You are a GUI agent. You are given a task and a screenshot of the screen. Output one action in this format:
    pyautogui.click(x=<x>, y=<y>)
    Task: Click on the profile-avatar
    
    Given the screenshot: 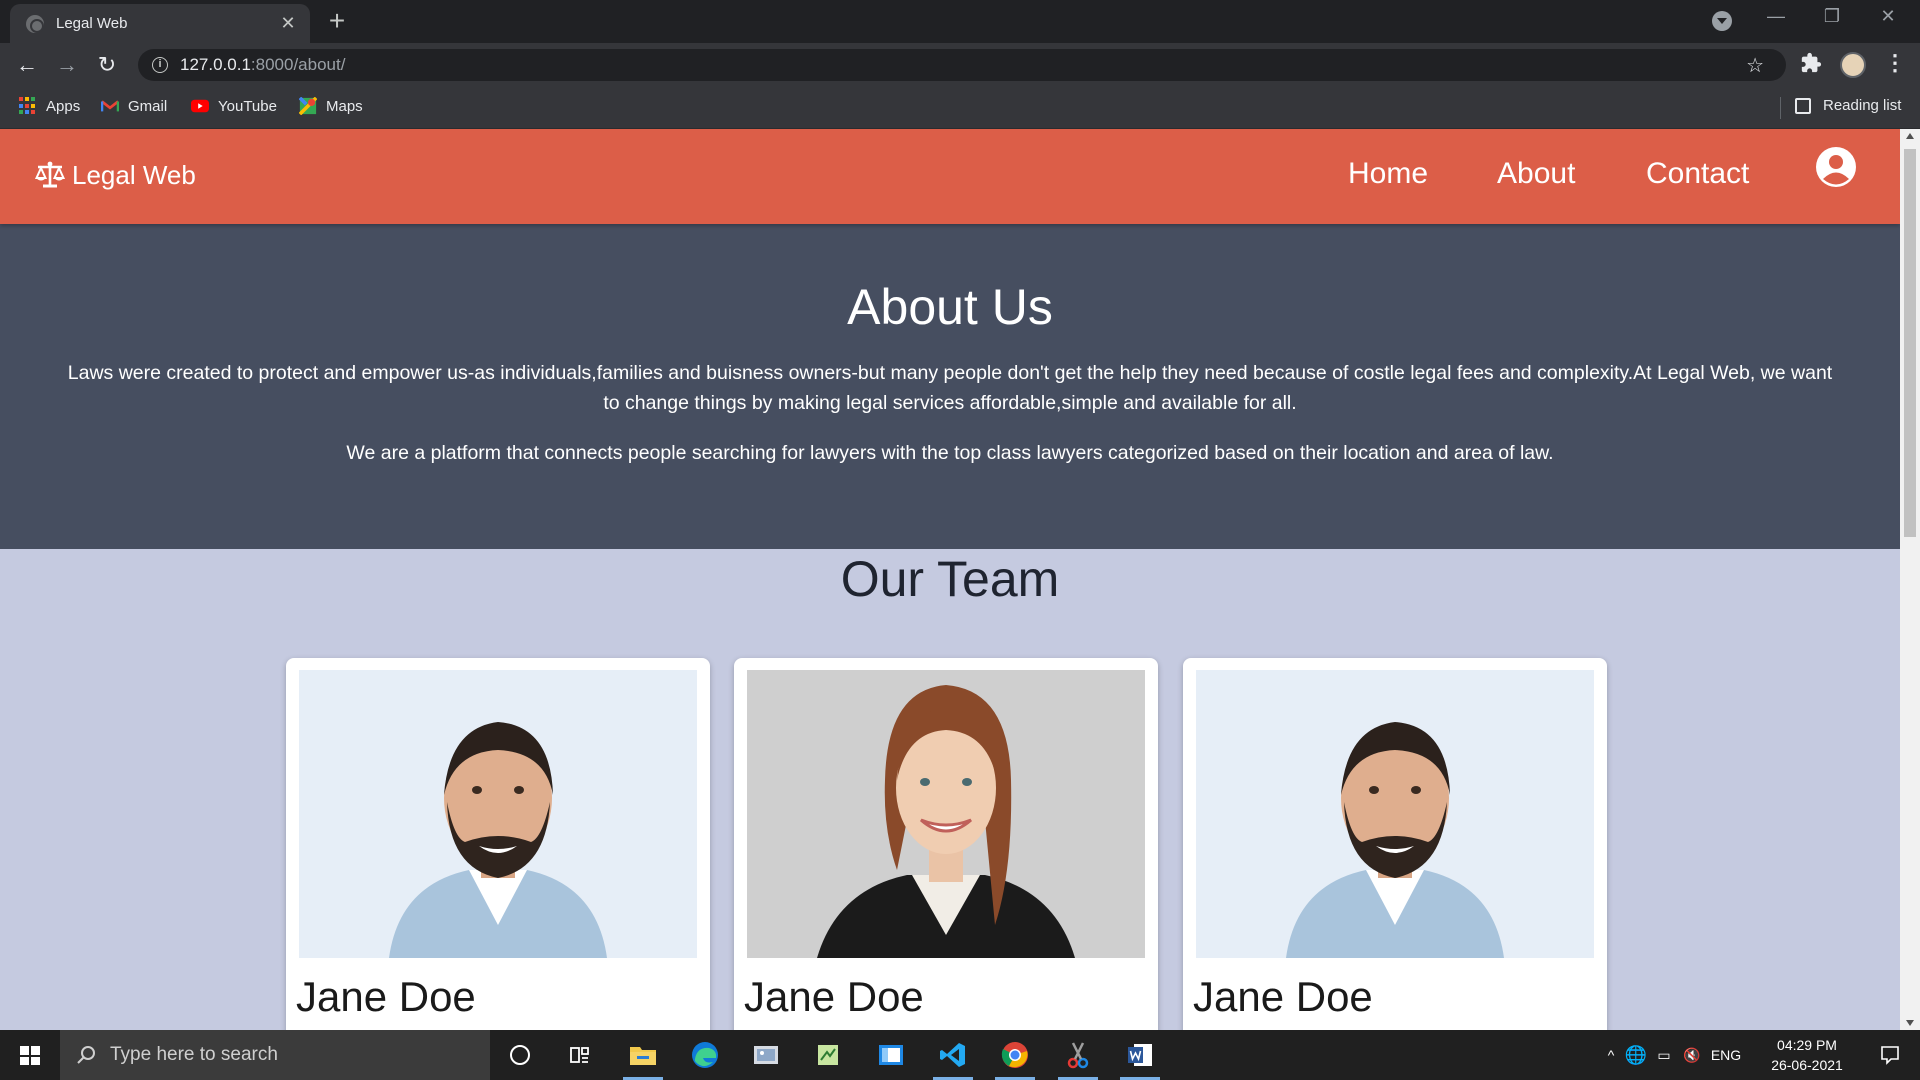 What is the action you would take?
    pyautogui.click(x=1853, y=65)
    